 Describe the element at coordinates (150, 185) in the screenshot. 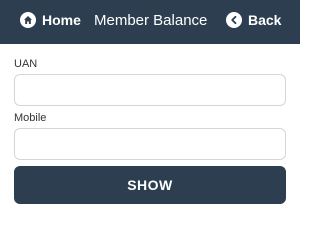

I see `show-button: SHOW` at that location.